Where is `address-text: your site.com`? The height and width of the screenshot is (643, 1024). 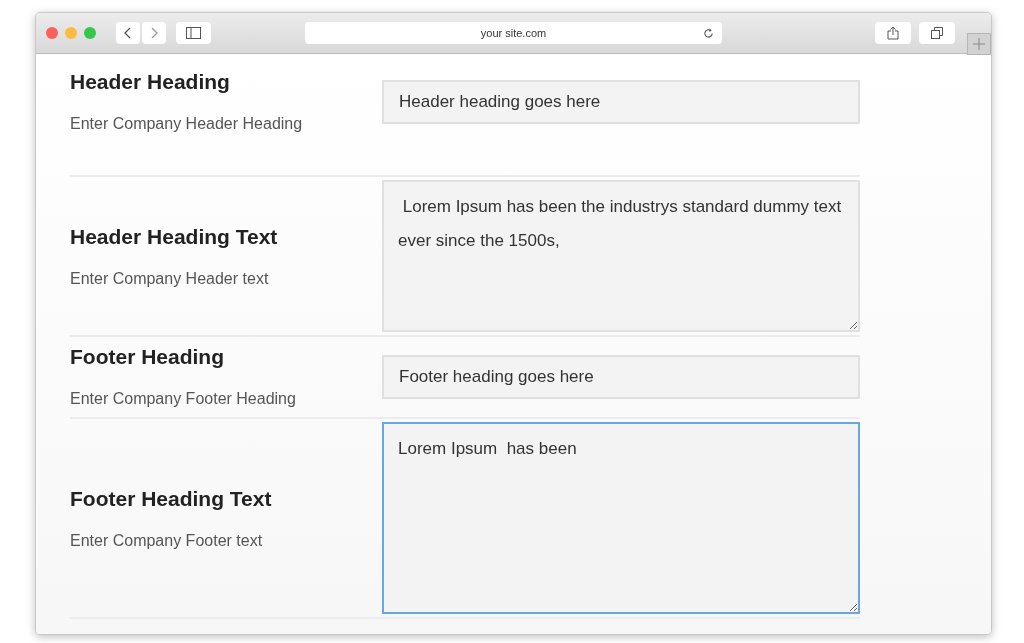 address-text: your site.com is located at coordinates (513, 33).